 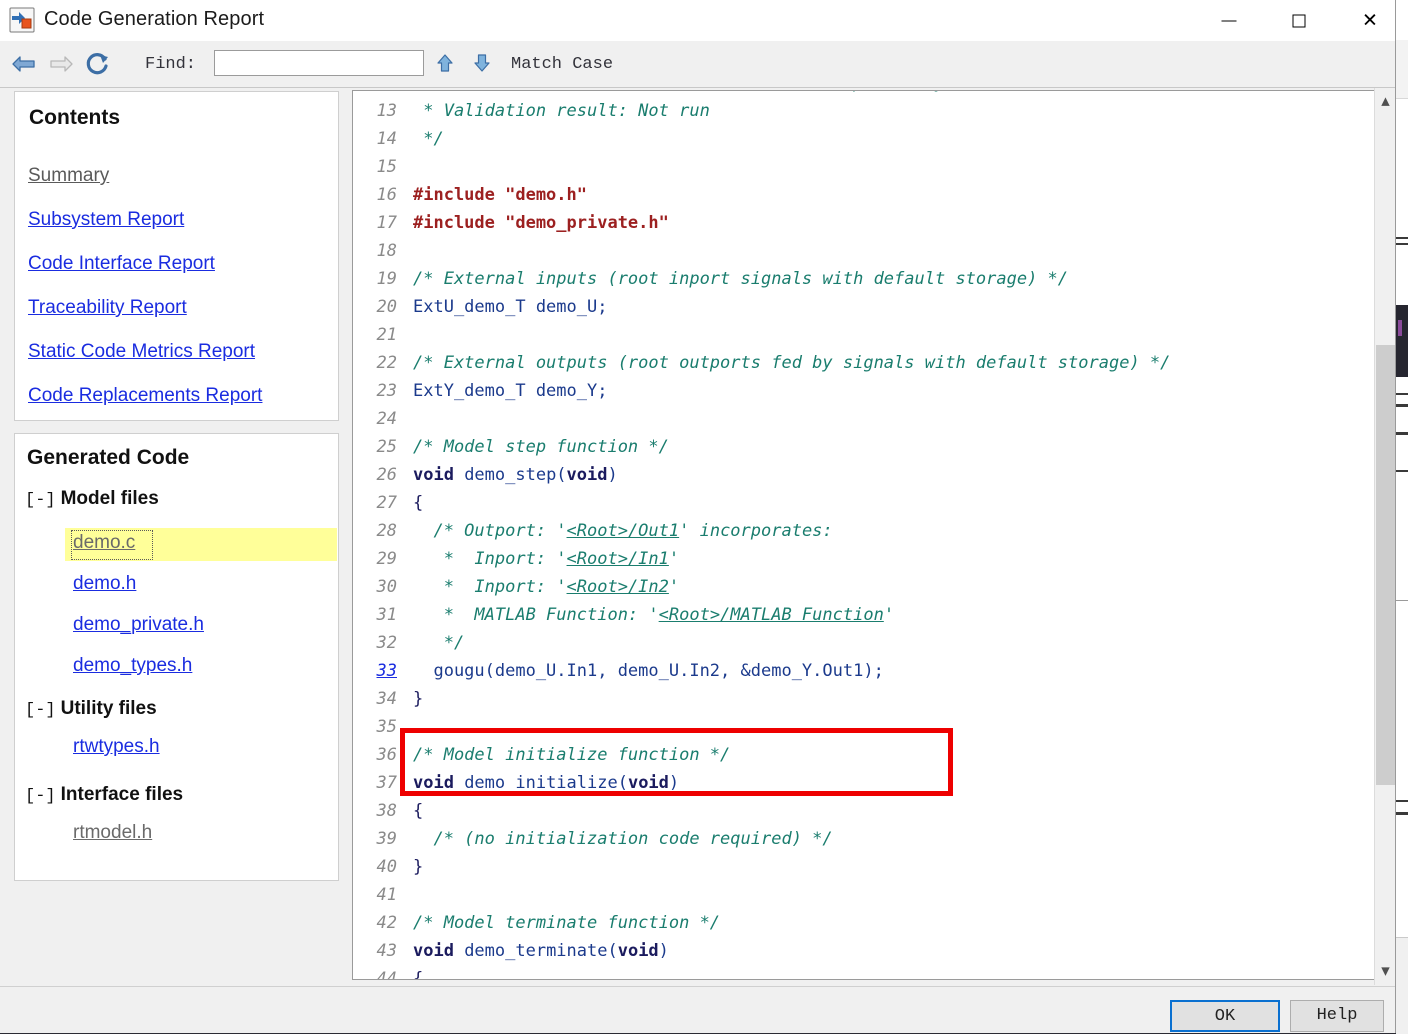 I want to click on line-number: 31, so click(x=386, y=615).